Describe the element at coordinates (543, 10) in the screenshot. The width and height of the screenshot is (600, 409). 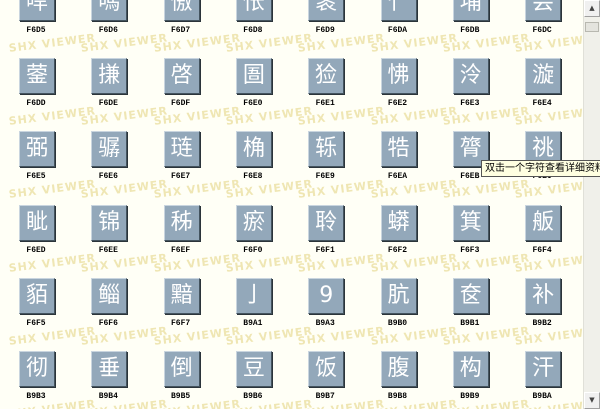
I see `glyph-tile: 尝` at that location.